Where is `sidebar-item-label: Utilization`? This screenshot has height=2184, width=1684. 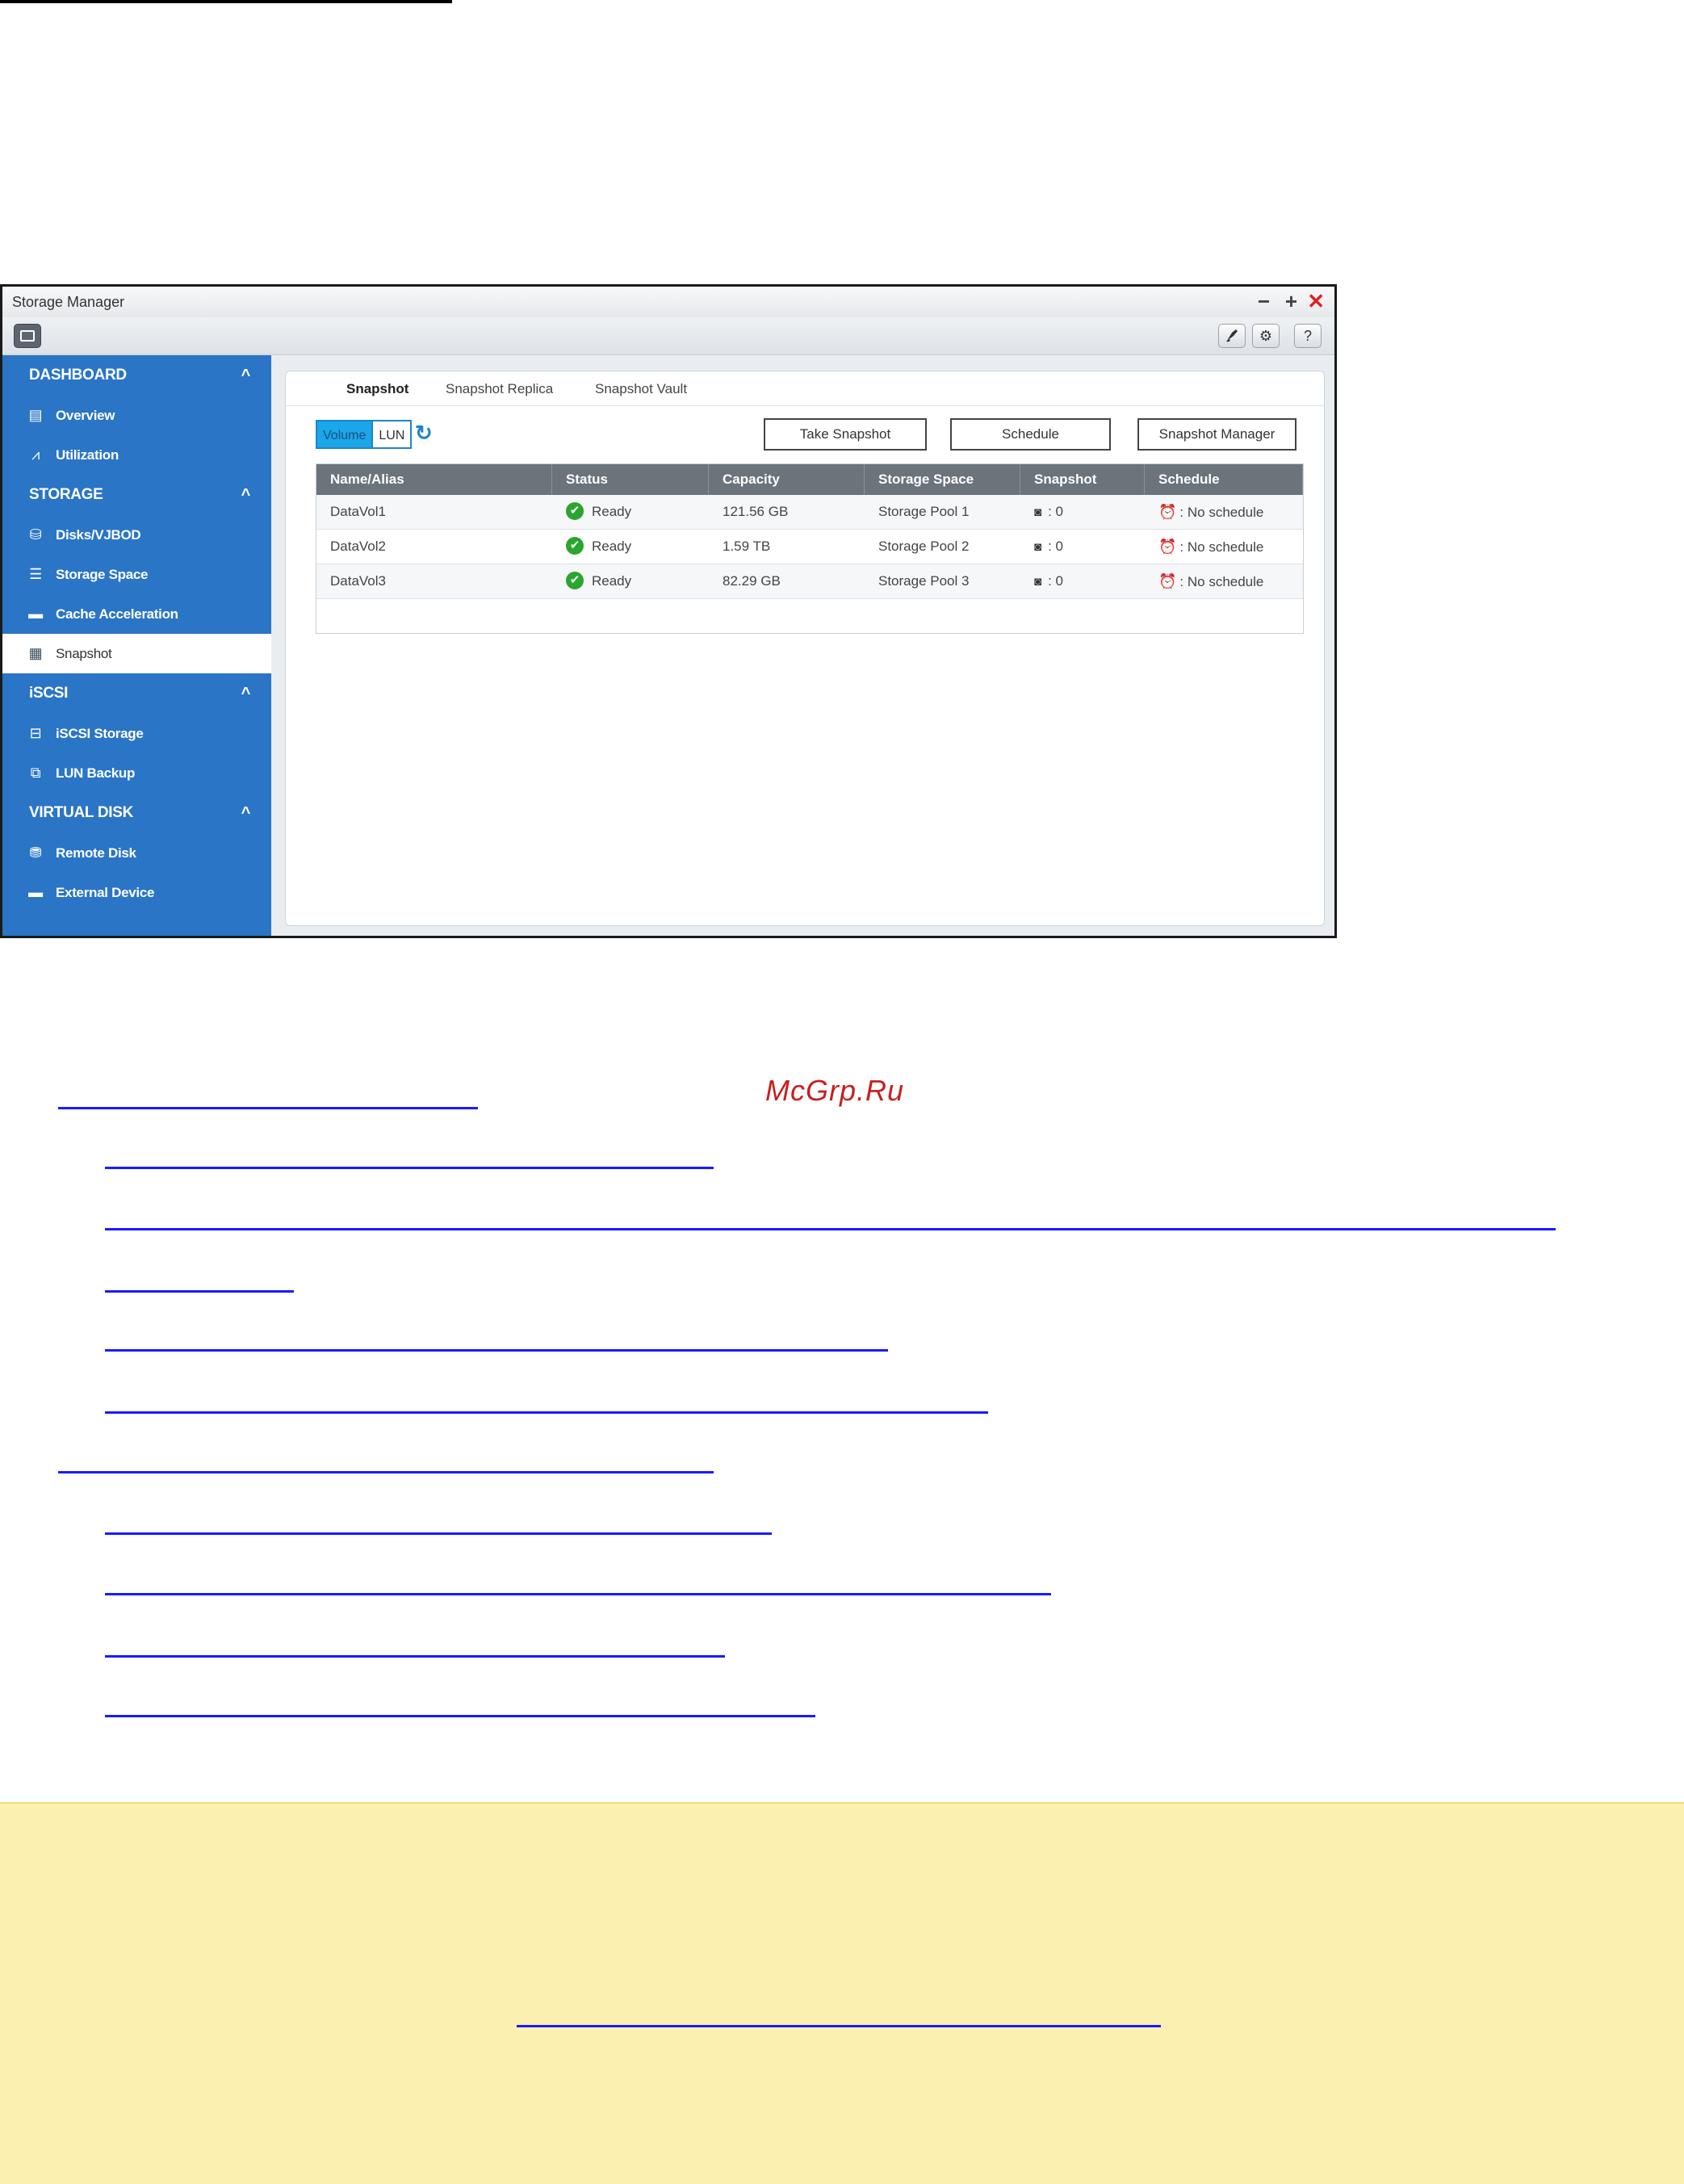
sidebar-item-label: Utilization is located at coordinates (87, 455).